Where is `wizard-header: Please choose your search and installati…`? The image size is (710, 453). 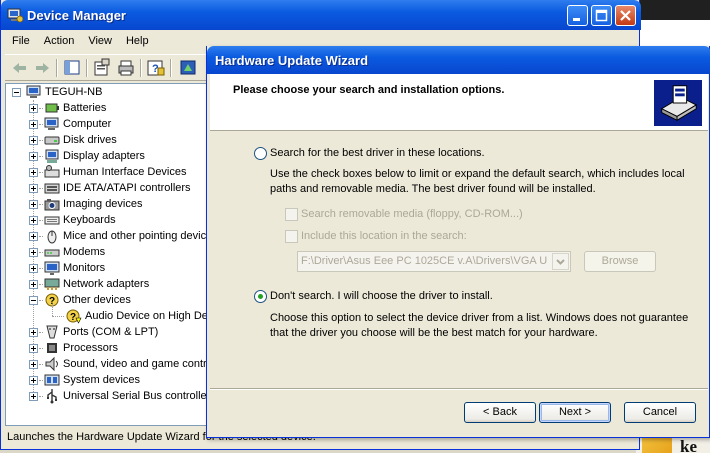 wizard-header: Please choose your search and installati… is located at coordinates (459, 102).